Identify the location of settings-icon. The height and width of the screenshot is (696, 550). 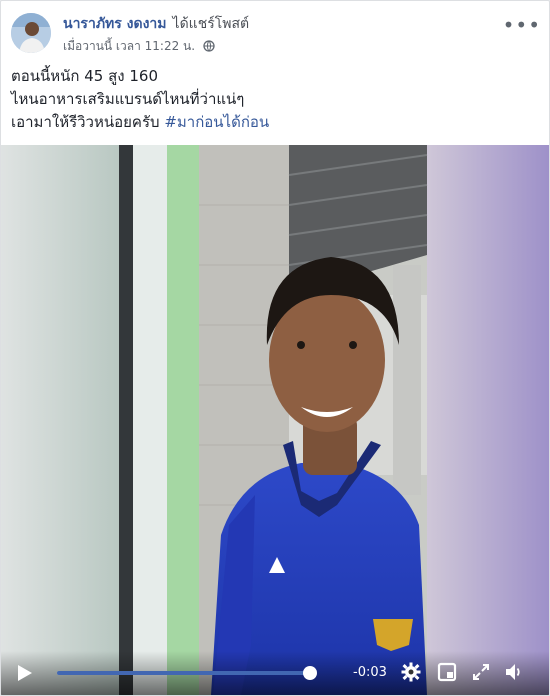
(411, 674).